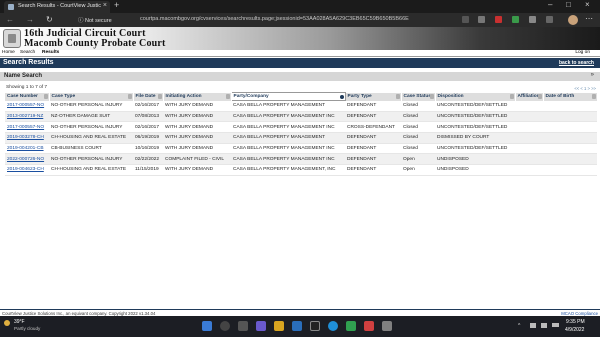 This screenshot has height=337, width=600. What do you see at coordinates (481, 19) in the screenshot?
I see `star-icon` at bounding box center [481, 19].